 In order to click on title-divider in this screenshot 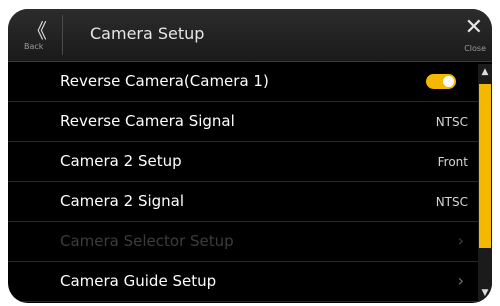, I will do `click(62, 35)`.